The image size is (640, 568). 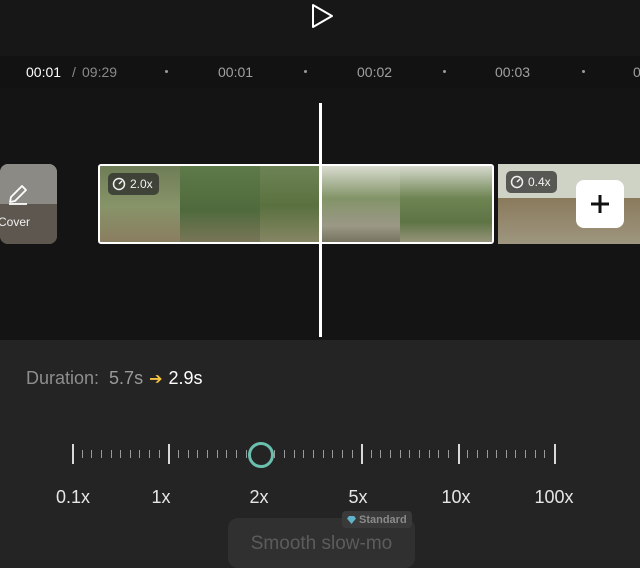 I want to click on speed-label: 100x, so click(x=554, y=497).